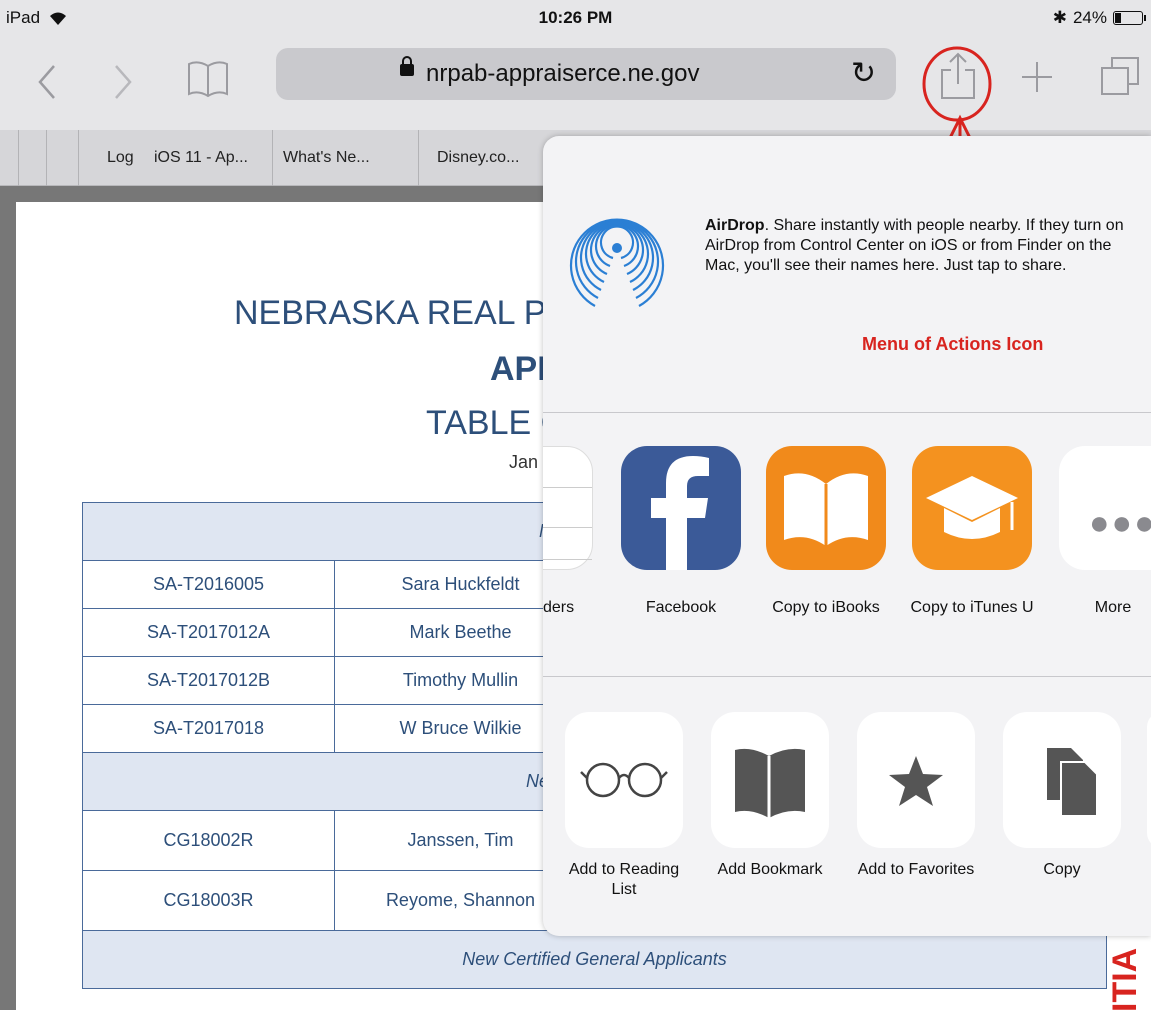 The image size is (1151, 1010). What do you see at coordinates (863, 73) in the screenshot?
I see `reload-icon: ↻` at bounding box center [863, 73].